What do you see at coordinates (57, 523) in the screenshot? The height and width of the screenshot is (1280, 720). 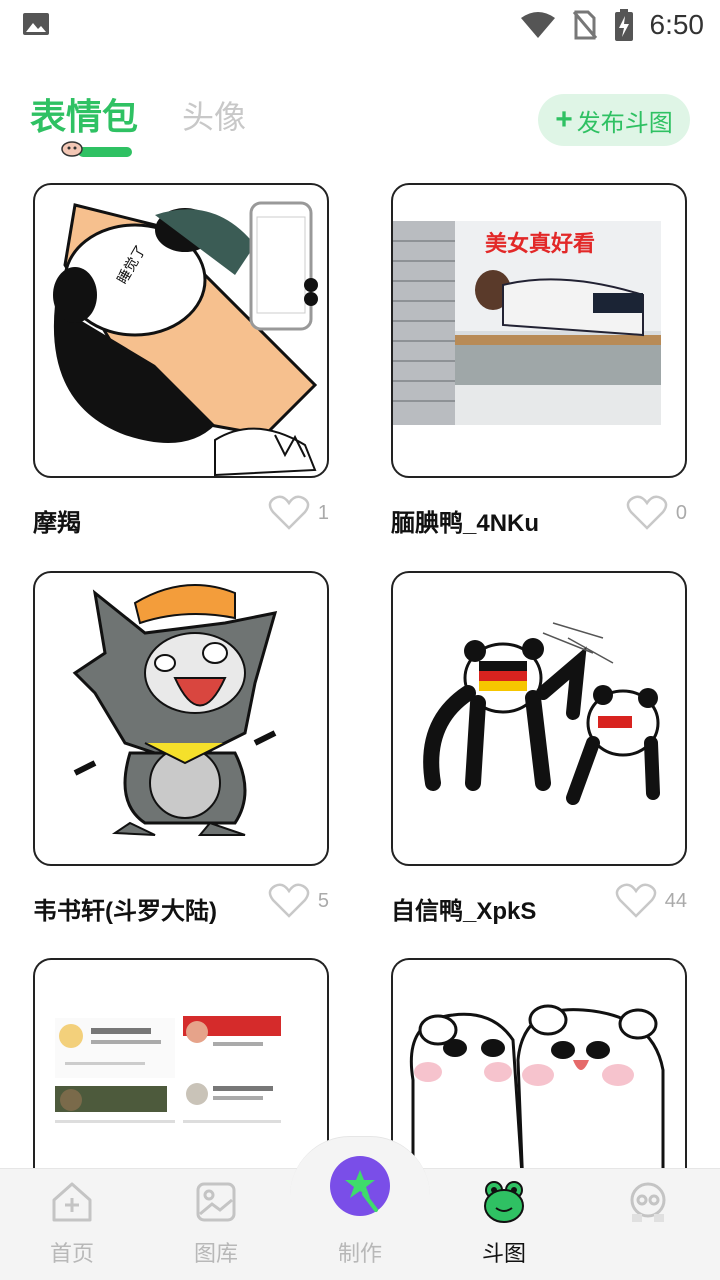 I see `meme-title: 摩羯` at bounding box center [57, 523].